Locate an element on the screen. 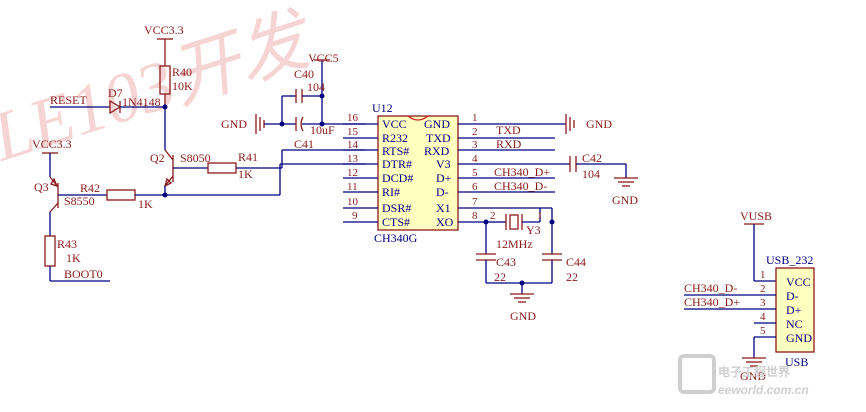 This screenshot has height=412, width=866. u12-part: CH340G is located at coordinates (396, 238).